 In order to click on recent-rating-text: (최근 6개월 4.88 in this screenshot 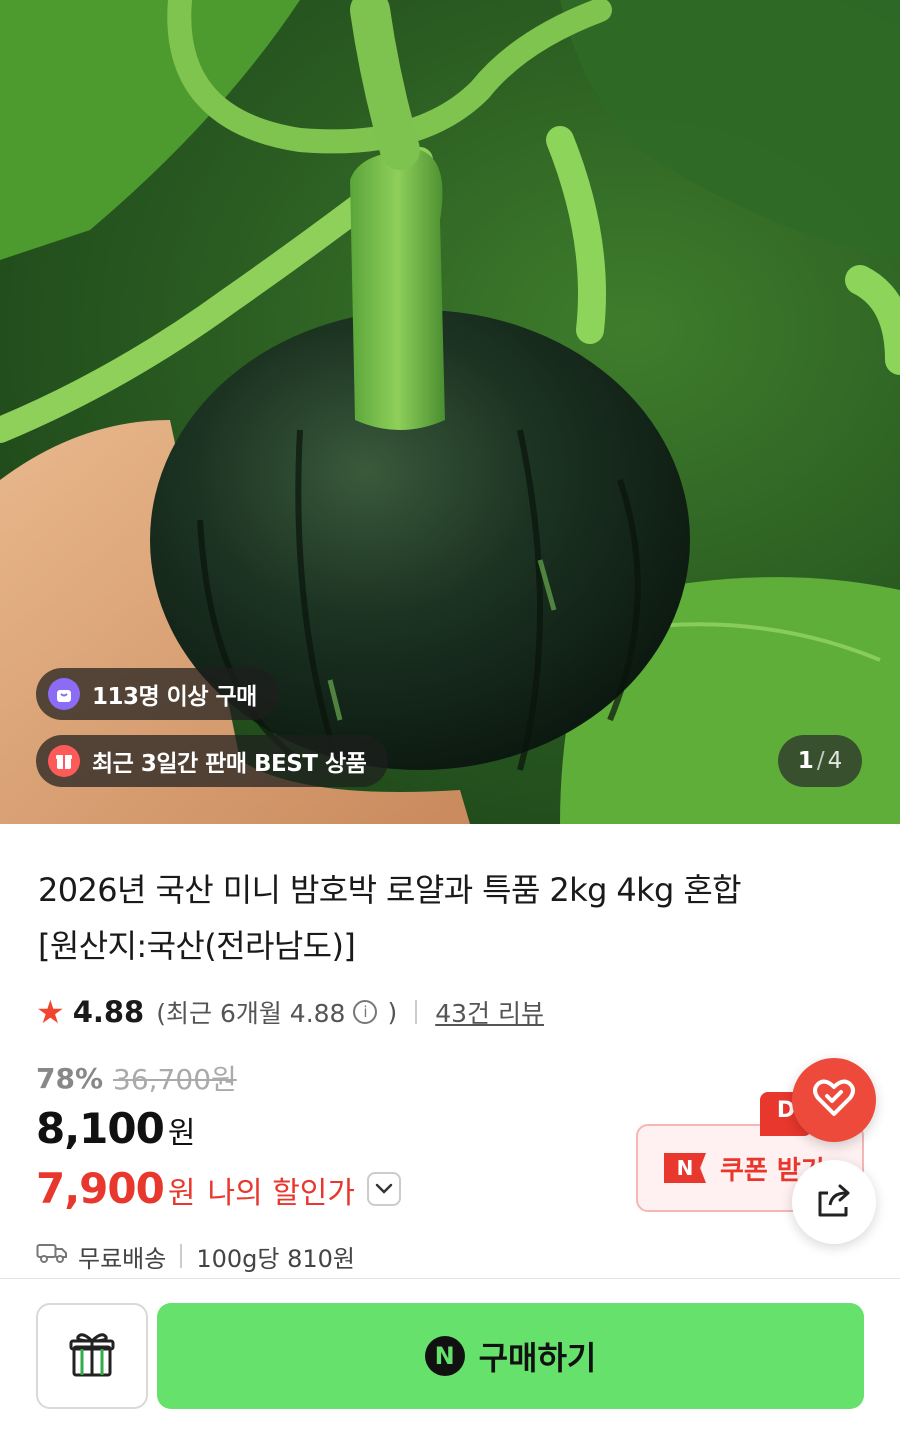, I will do `click(251, 1013)`.